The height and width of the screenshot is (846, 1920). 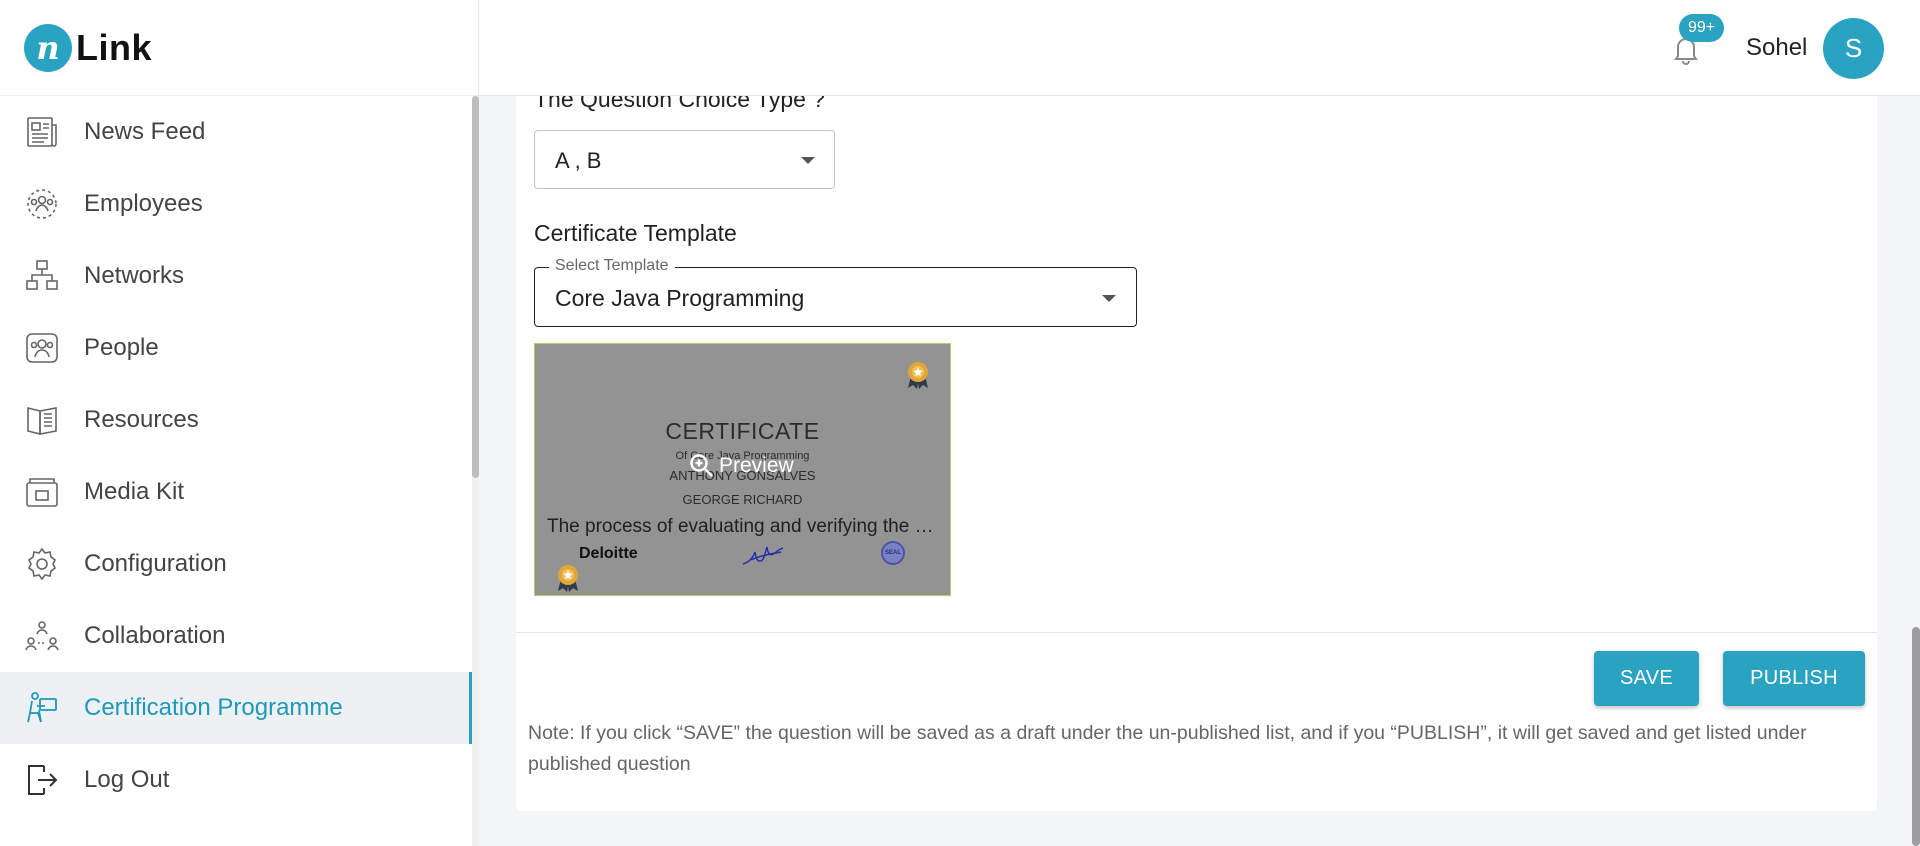 I want to click on signature-icon, so click(x=763, y=556).